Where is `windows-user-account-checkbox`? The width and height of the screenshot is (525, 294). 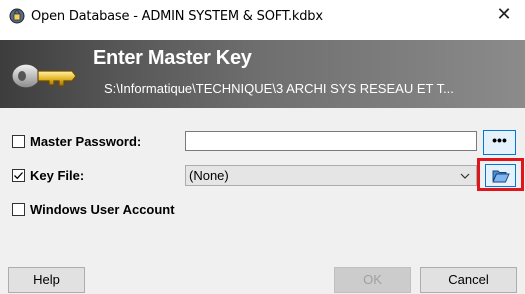 windows-user-account-checkbox is located at coordinates (18, 209).